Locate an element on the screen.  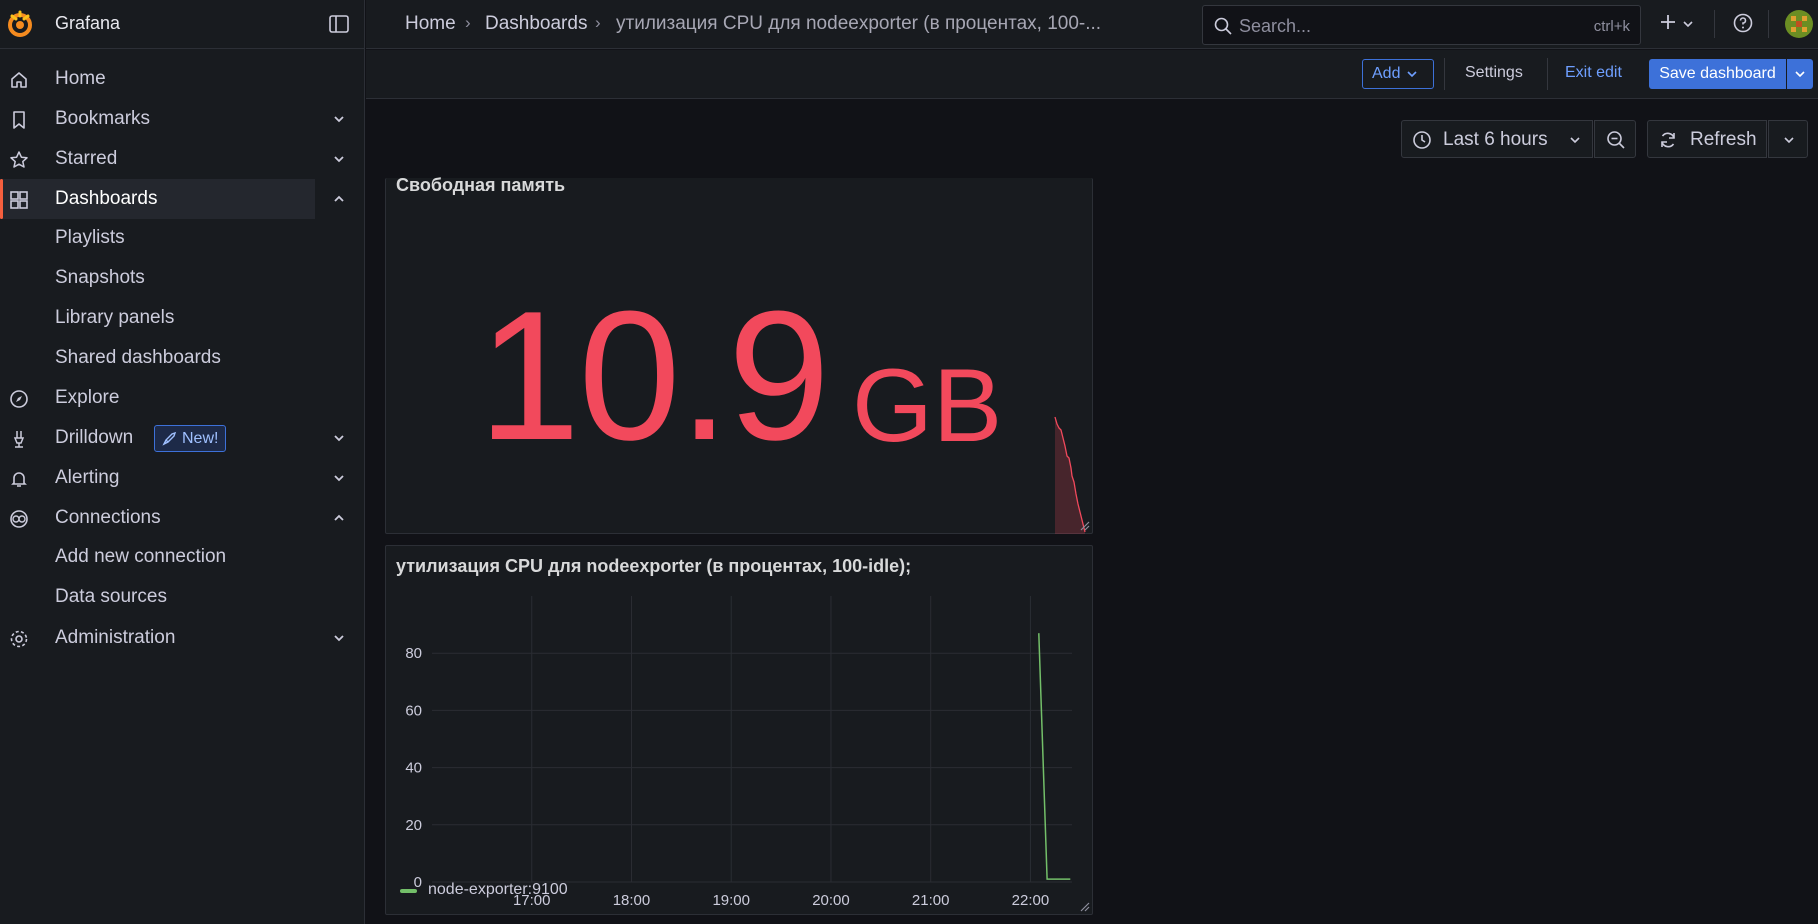
sidebar-item-label: Home is located at coordinates (80, 78).